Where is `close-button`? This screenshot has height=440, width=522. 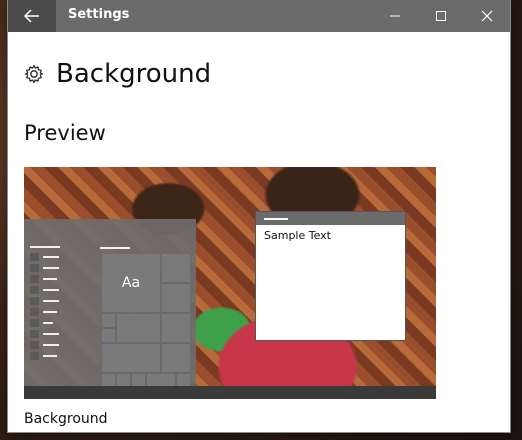 close-button is located at coordinates (487, 16).